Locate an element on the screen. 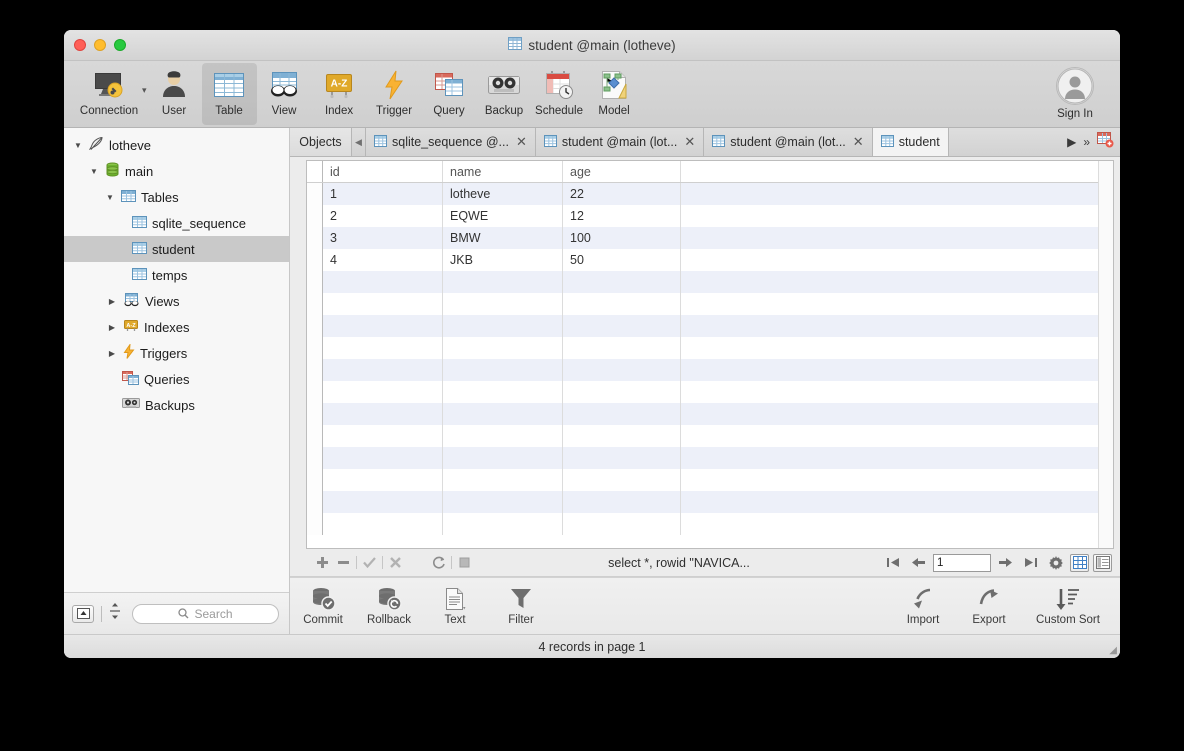 This screenshot has height=751, width=1184. cell-id: 2 is located at coordinates (383, 216).